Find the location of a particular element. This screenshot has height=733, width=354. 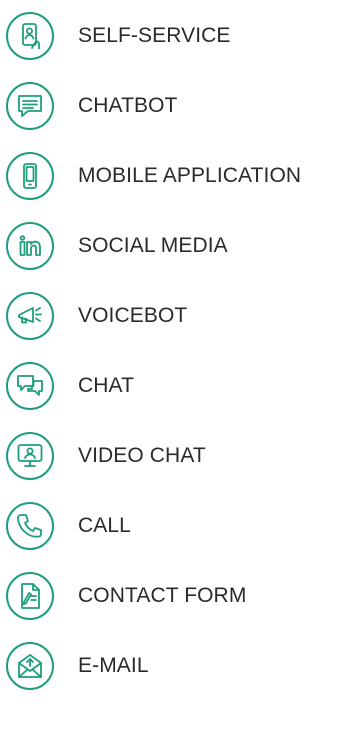

channel-label-chat: CHAT is located at coordinates (106, 385).